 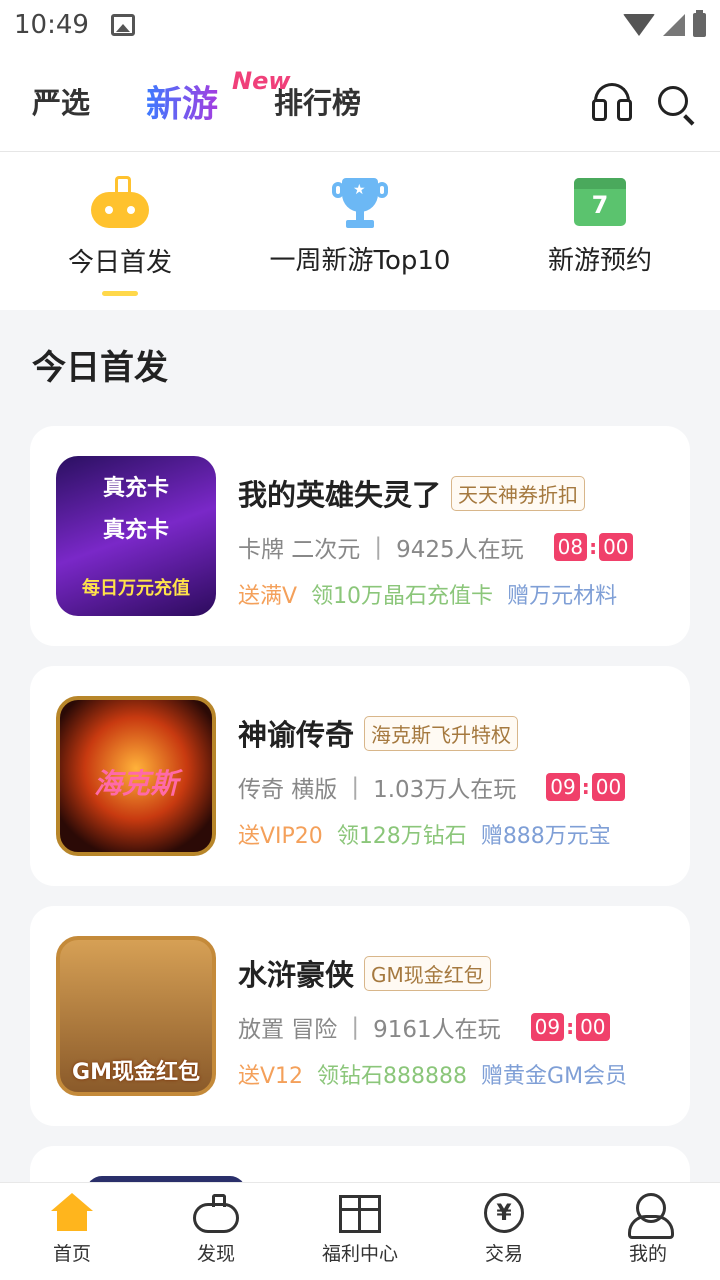 I want to click on game-name: 我的英雄失灵了, so click(x=340, y=495).